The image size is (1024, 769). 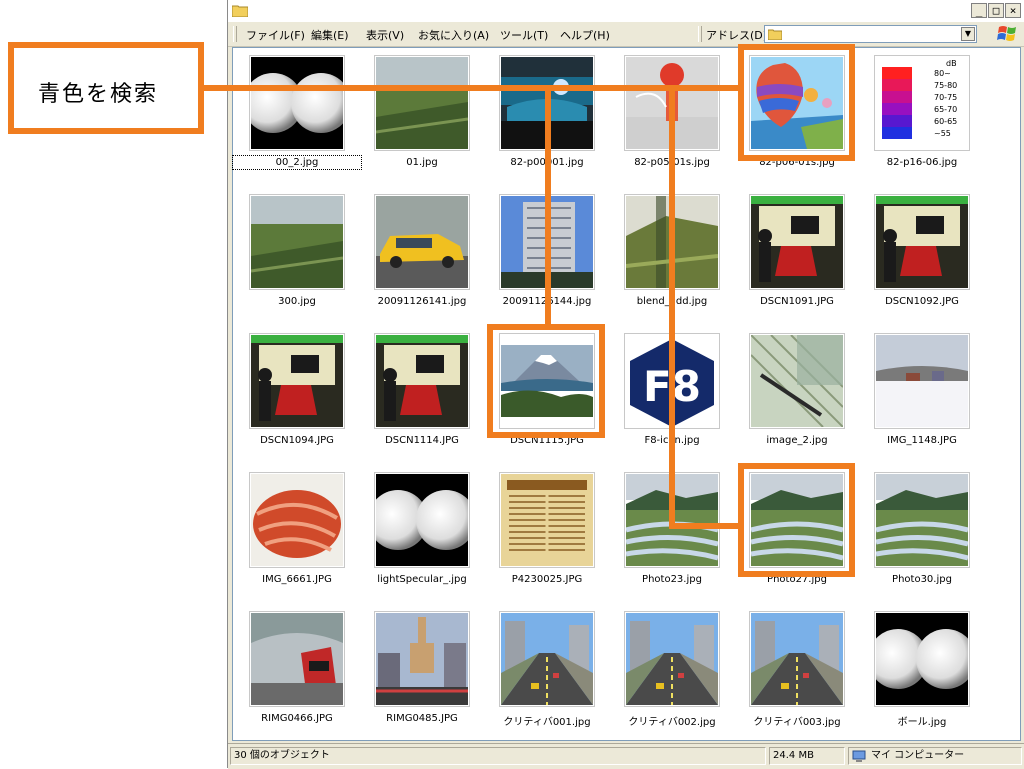 I want to click on title-bar: _ □ ×, so click(x=626, y=11).